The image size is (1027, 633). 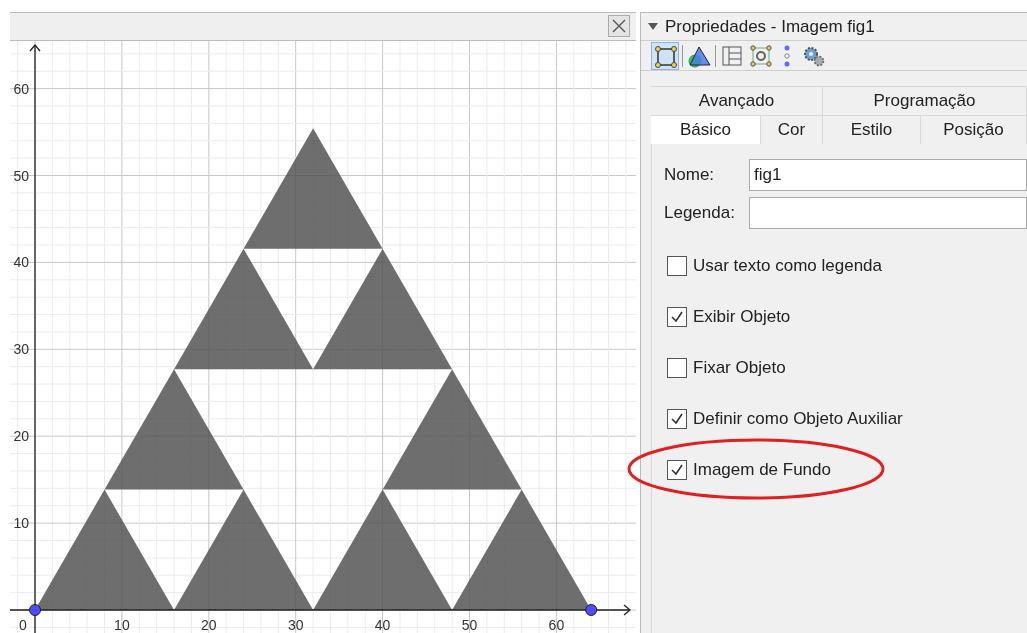 I want to click on collapse-icon, so click(x=653, y=26).